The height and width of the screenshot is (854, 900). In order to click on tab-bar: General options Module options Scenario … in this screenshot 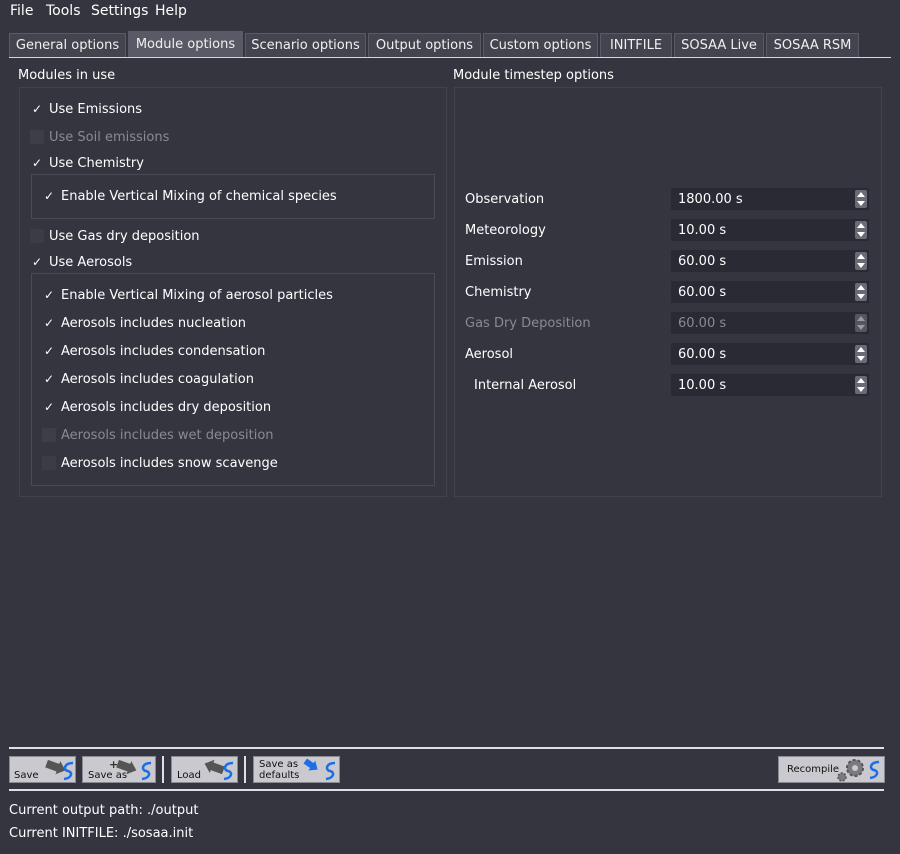, I will do `click(450, 45)`.